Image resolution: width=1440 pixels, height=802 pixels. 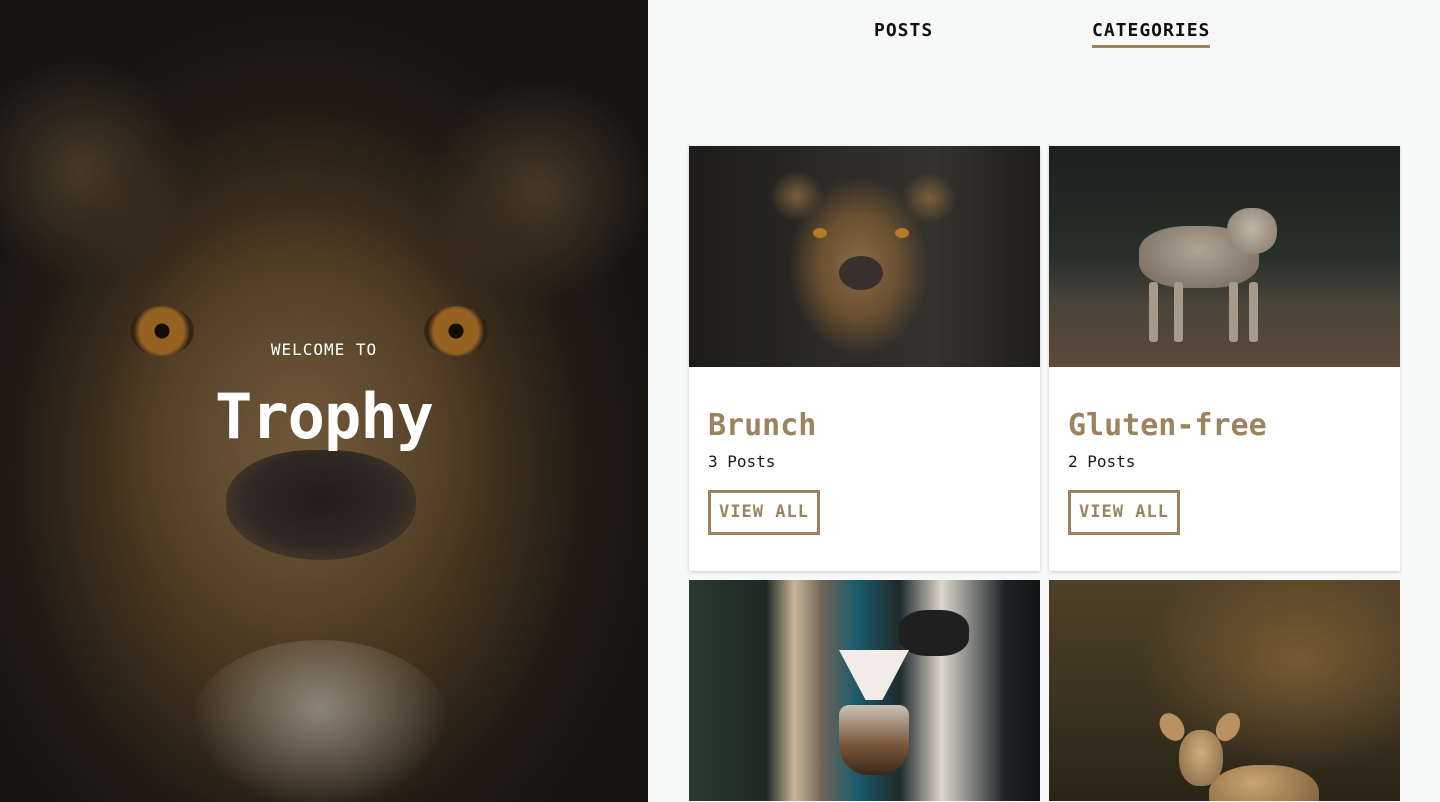 I want to click on deer-head, so click(x=1201, y=758).